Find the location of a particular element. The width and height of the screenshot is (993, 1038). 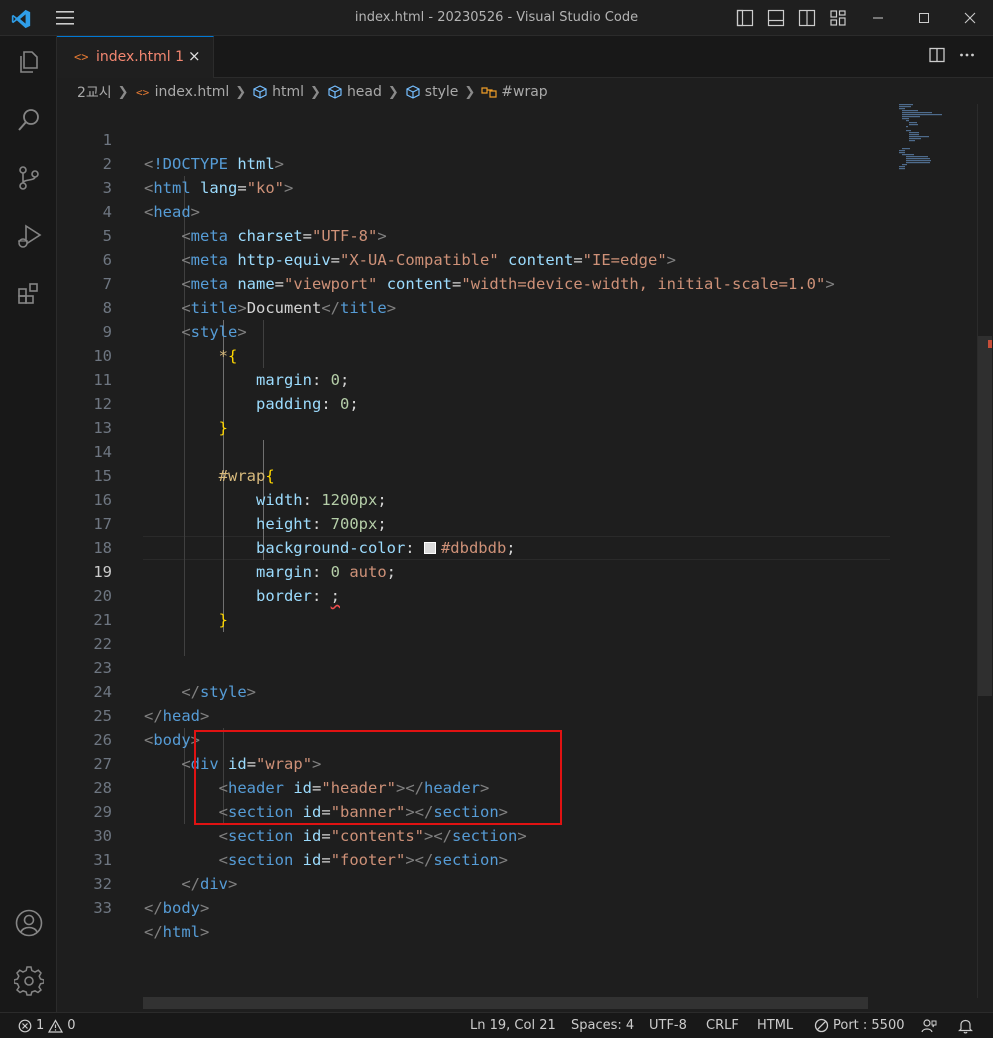

code-line: 11 padding: 0; is located at coordinates (226, 392).